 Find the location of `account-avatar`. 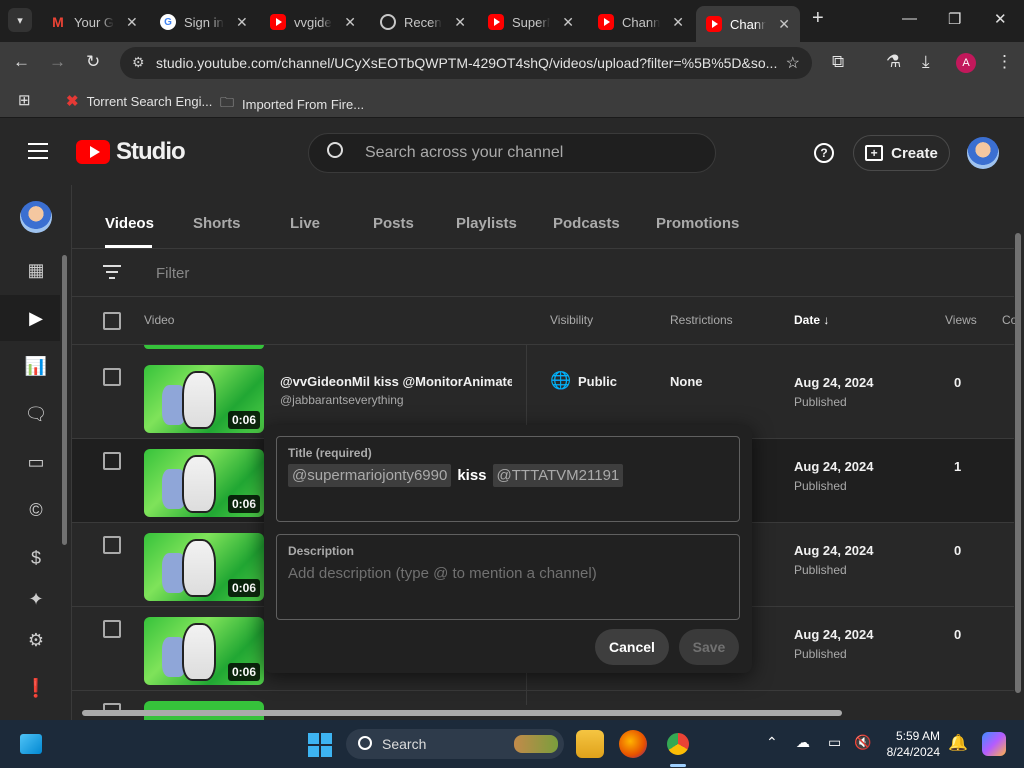

account-avatar is located at coordinates (983, 153).